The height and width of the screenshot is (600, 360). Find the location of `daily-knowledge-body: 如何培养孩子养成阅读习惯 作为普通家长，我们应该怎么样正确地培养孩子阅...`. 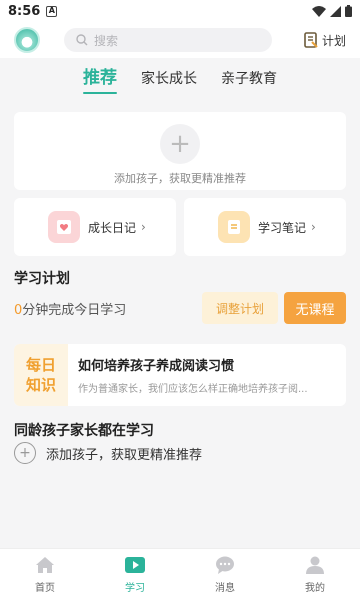

daily-knowledge-body: 如何培养孩子养成阅读习惯 作为普通家长，我们应该怎么样正确地培养孩子阅... is located at coordinates (207, 375).